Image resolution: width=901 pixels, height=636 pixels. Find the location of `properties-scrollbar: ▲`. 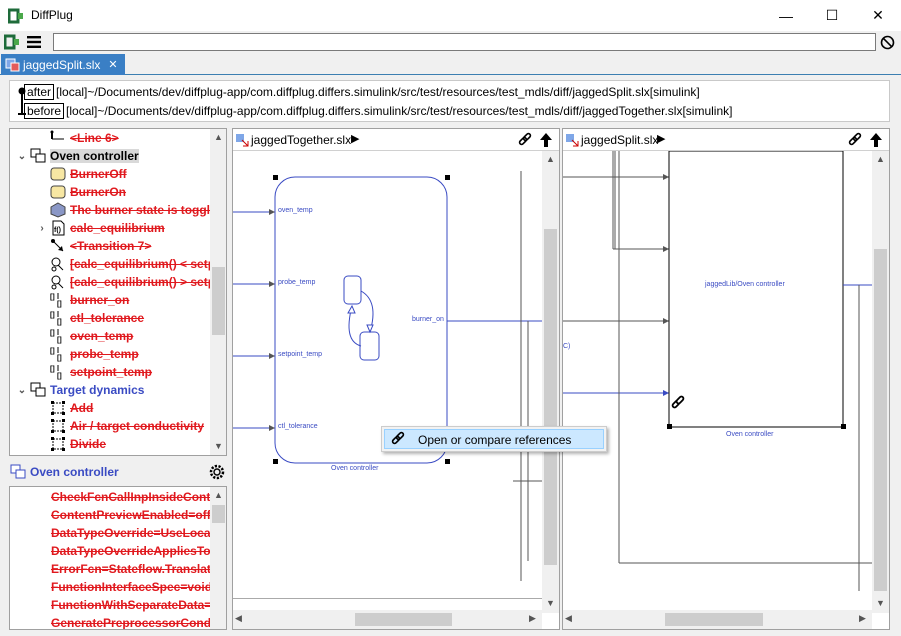

properties-scrollbar: ▲ is located at coordinates (218, 558).